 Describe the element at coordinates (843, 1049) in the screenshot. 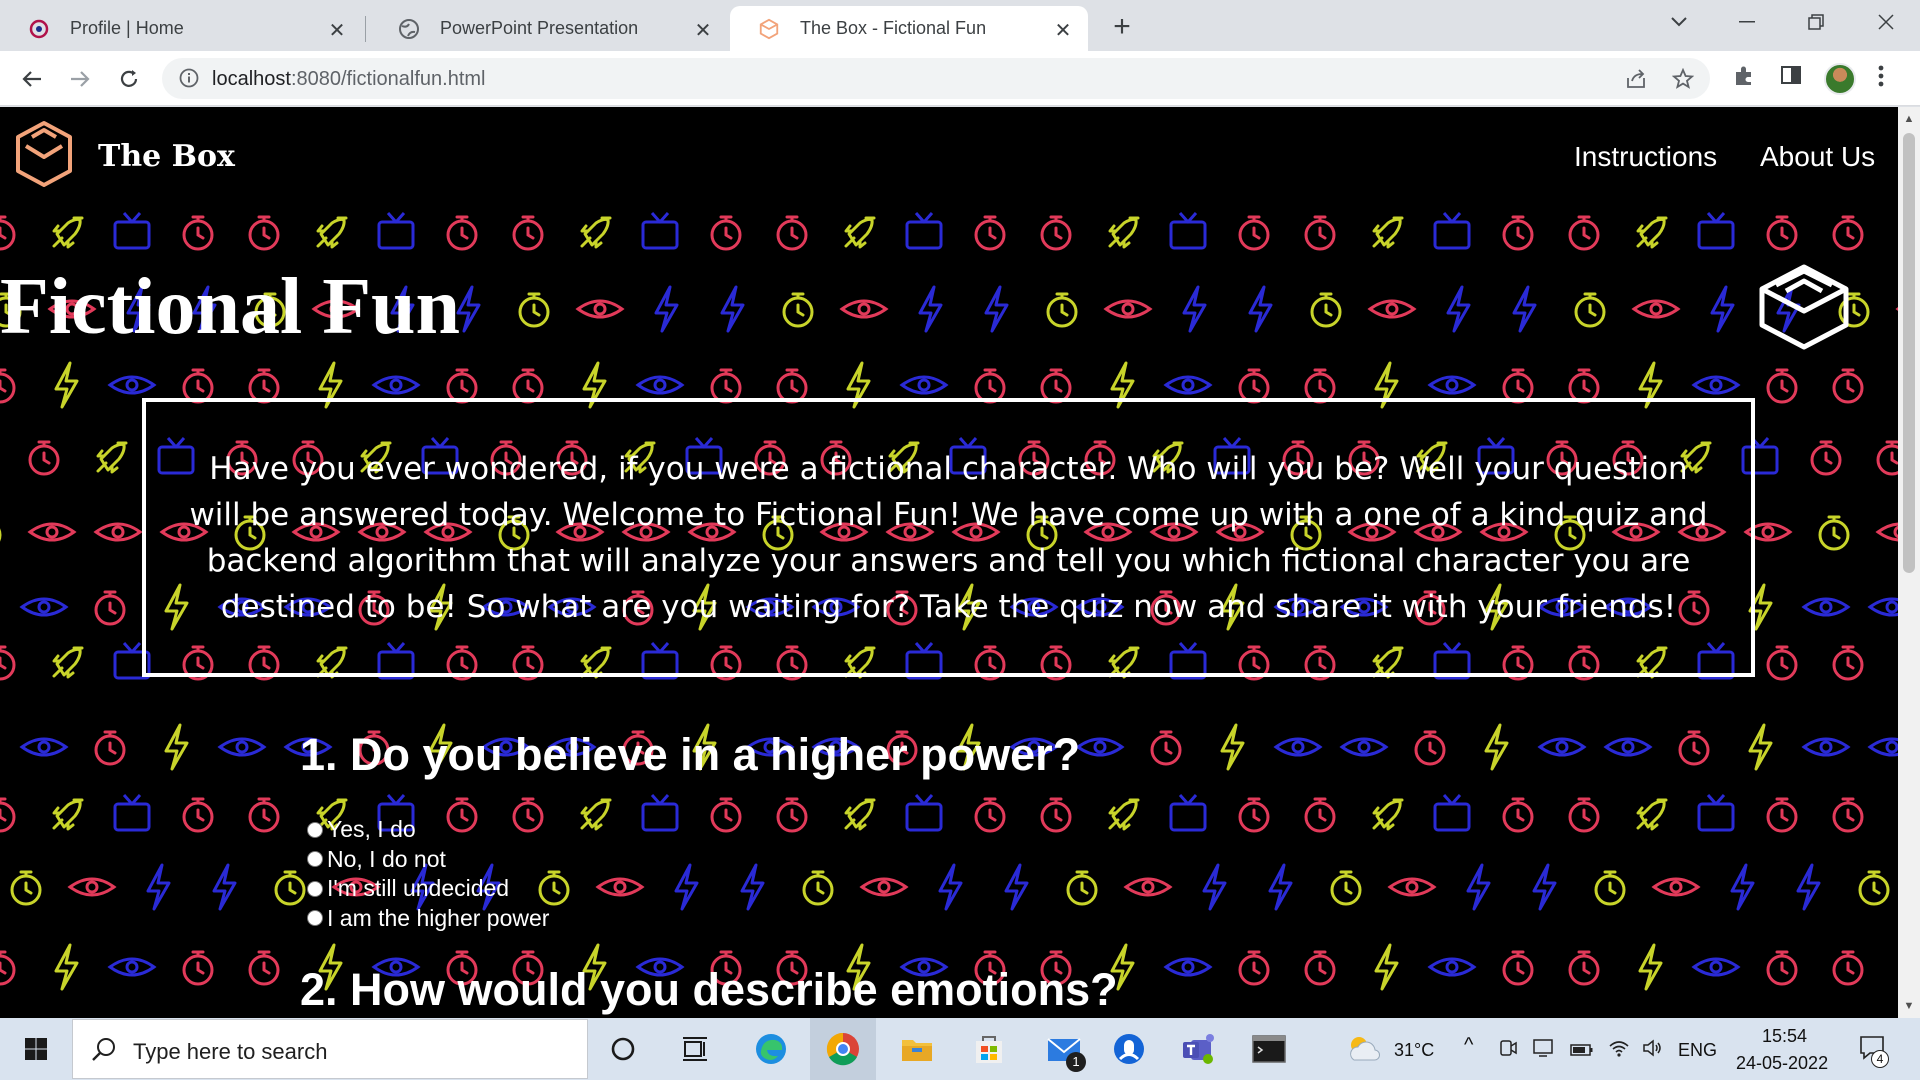

I see `chrome-taskbar-icon` at that location.